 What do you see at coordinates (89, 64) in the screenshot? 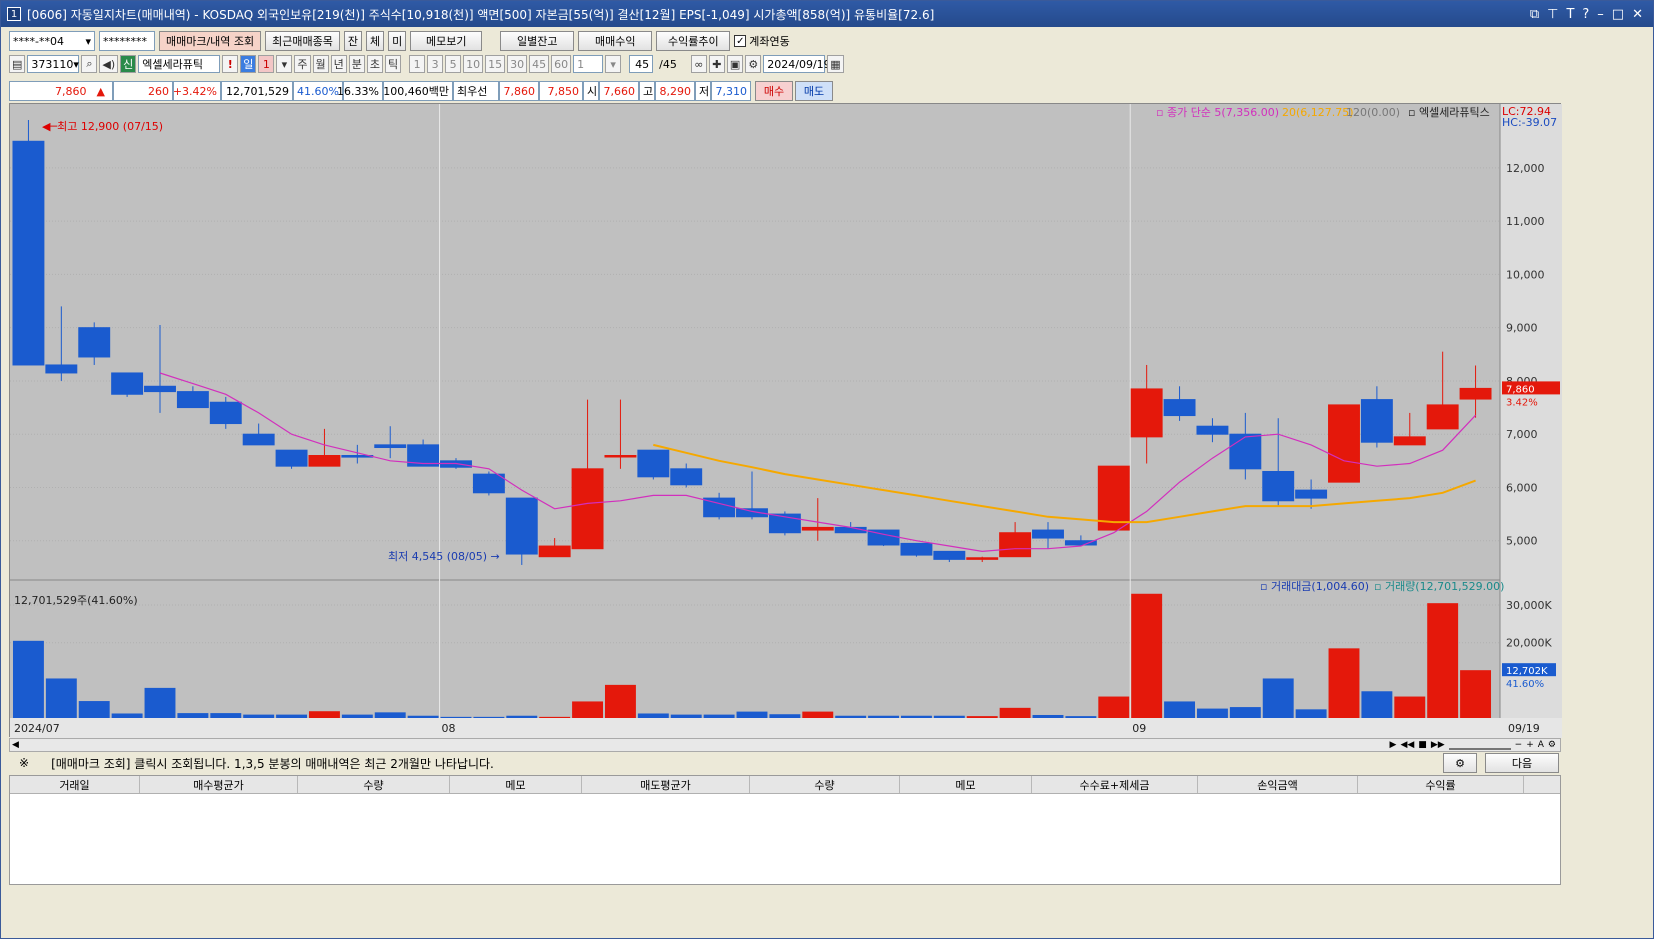
I see `search-icon: ⌕` at bounding box center [89, 64].